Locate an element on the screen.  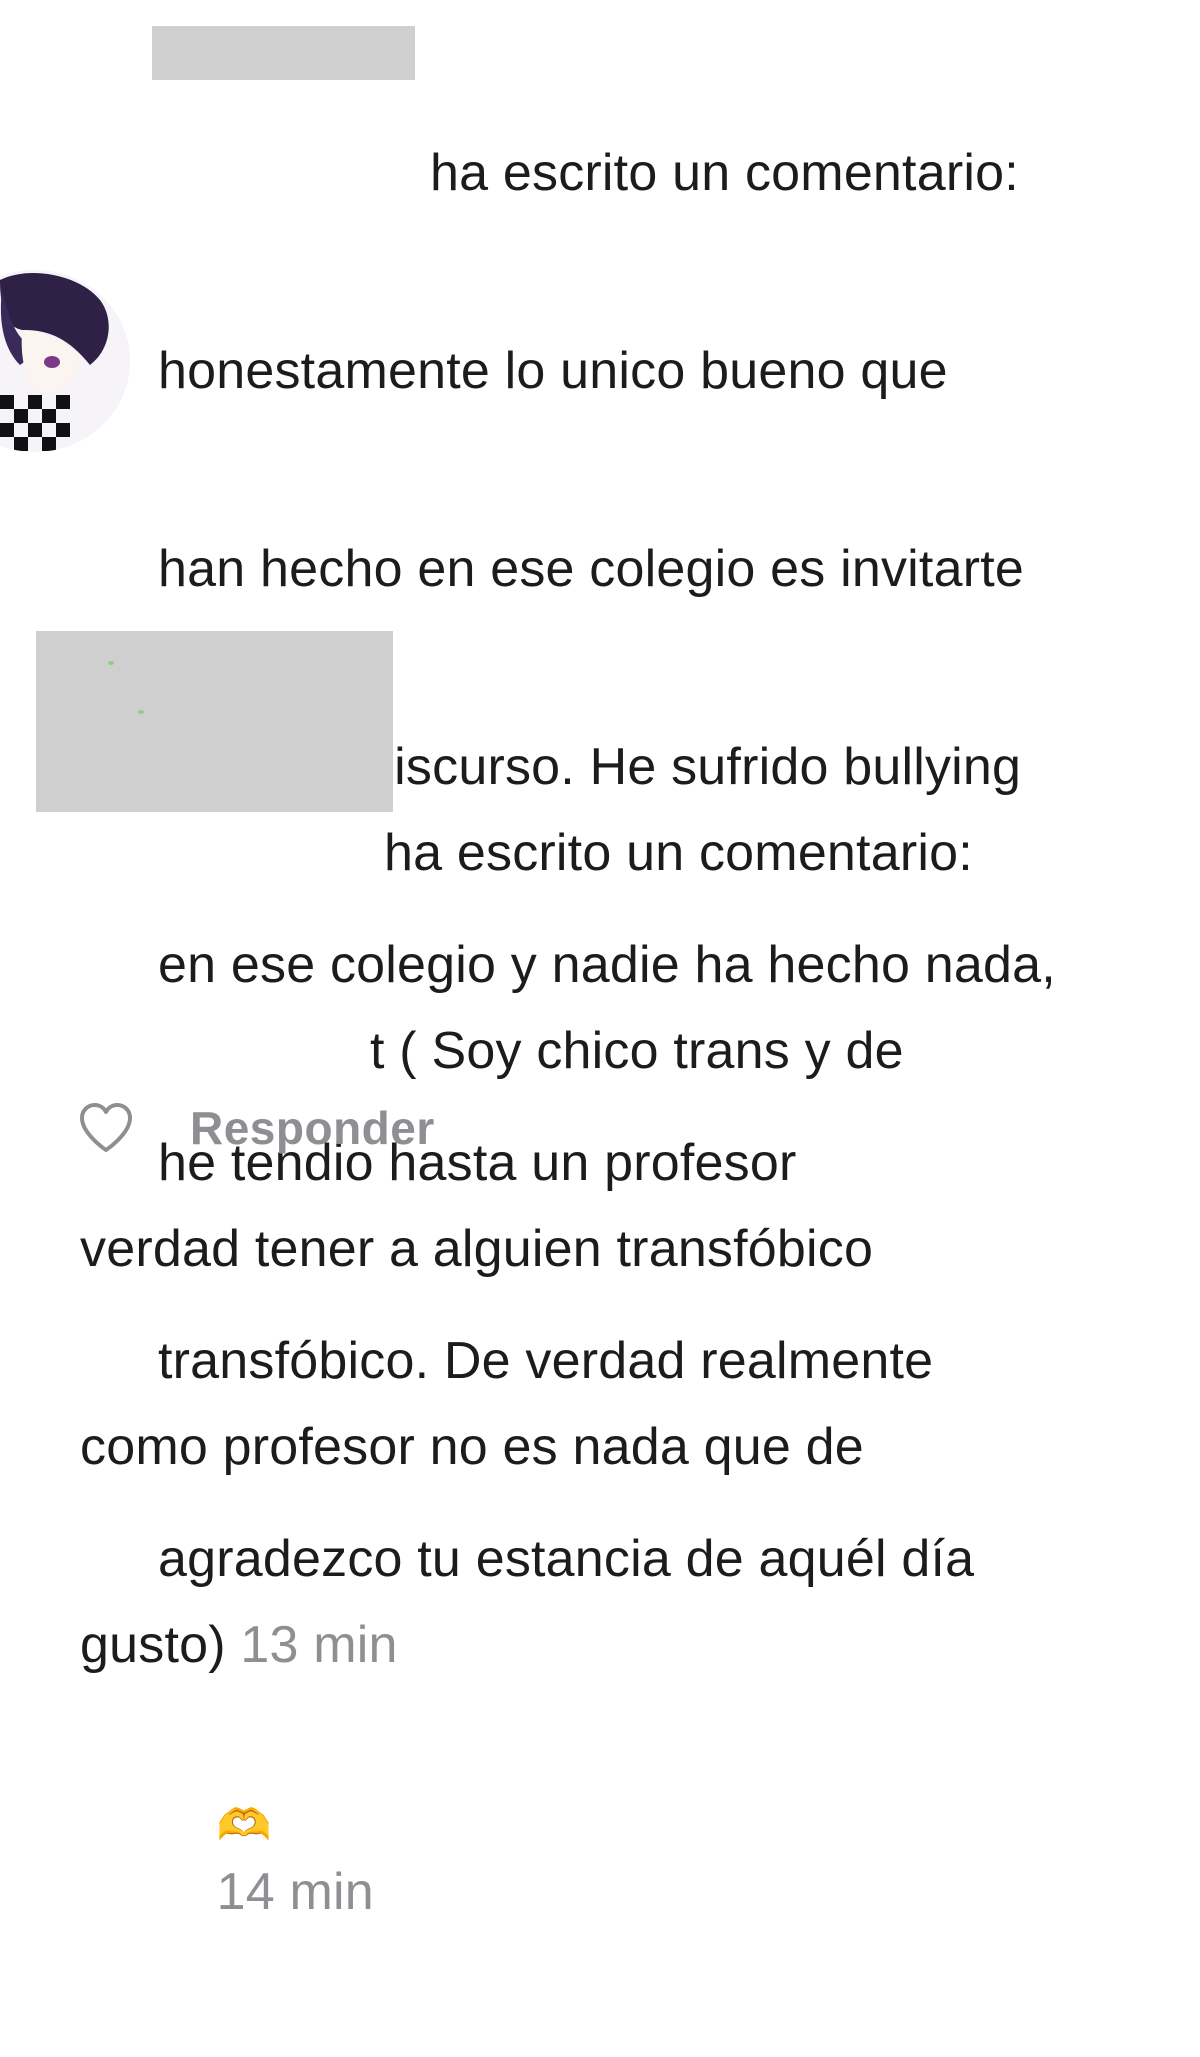
comment-1-line: han hecho en ese colegio es invitarte is located at coordinates (591, 569).